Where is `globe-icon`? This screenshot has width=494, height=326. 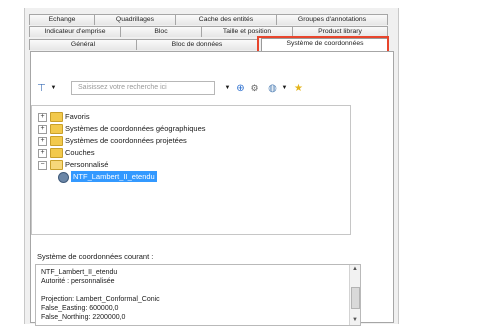 globe-icon is located at coordinates (63, 177).